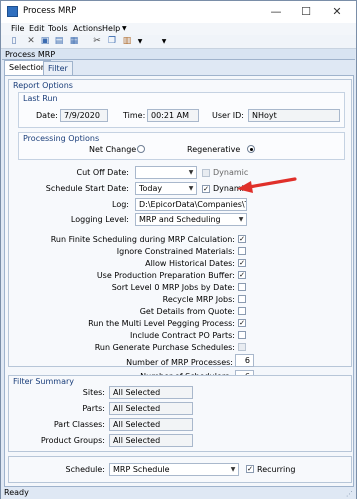  Describe the element at coordinates (111, 29) in the screenshot. I see `menu-help: Help` at that location.